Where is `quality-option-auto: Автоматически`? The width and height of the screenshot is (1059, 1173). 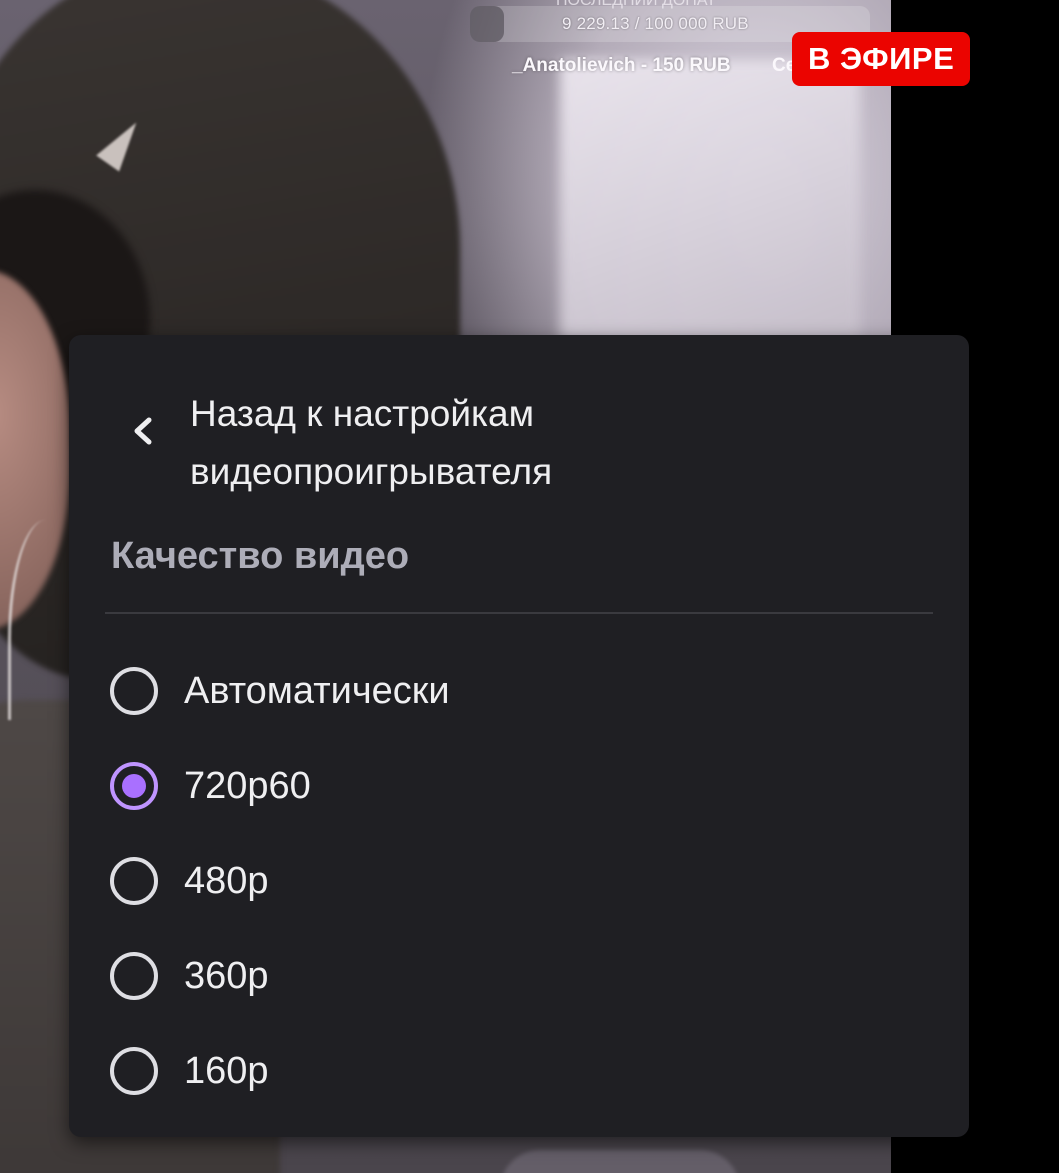 quality-option-auto: Автоматически is located at coordinates (405, 689).